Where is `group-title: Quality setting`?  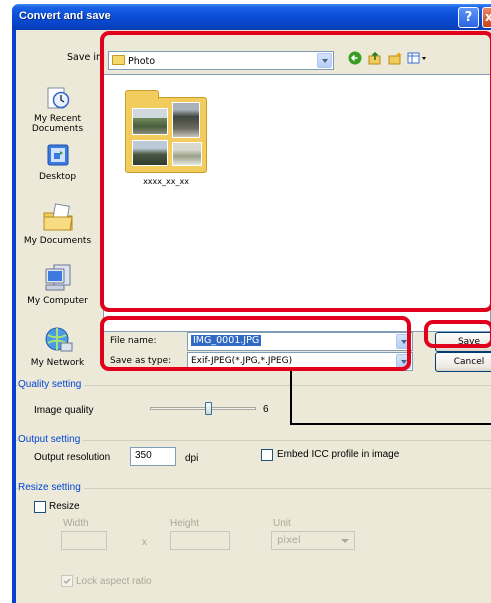 group-title: Quality setting is located at coordinates (51, 384).